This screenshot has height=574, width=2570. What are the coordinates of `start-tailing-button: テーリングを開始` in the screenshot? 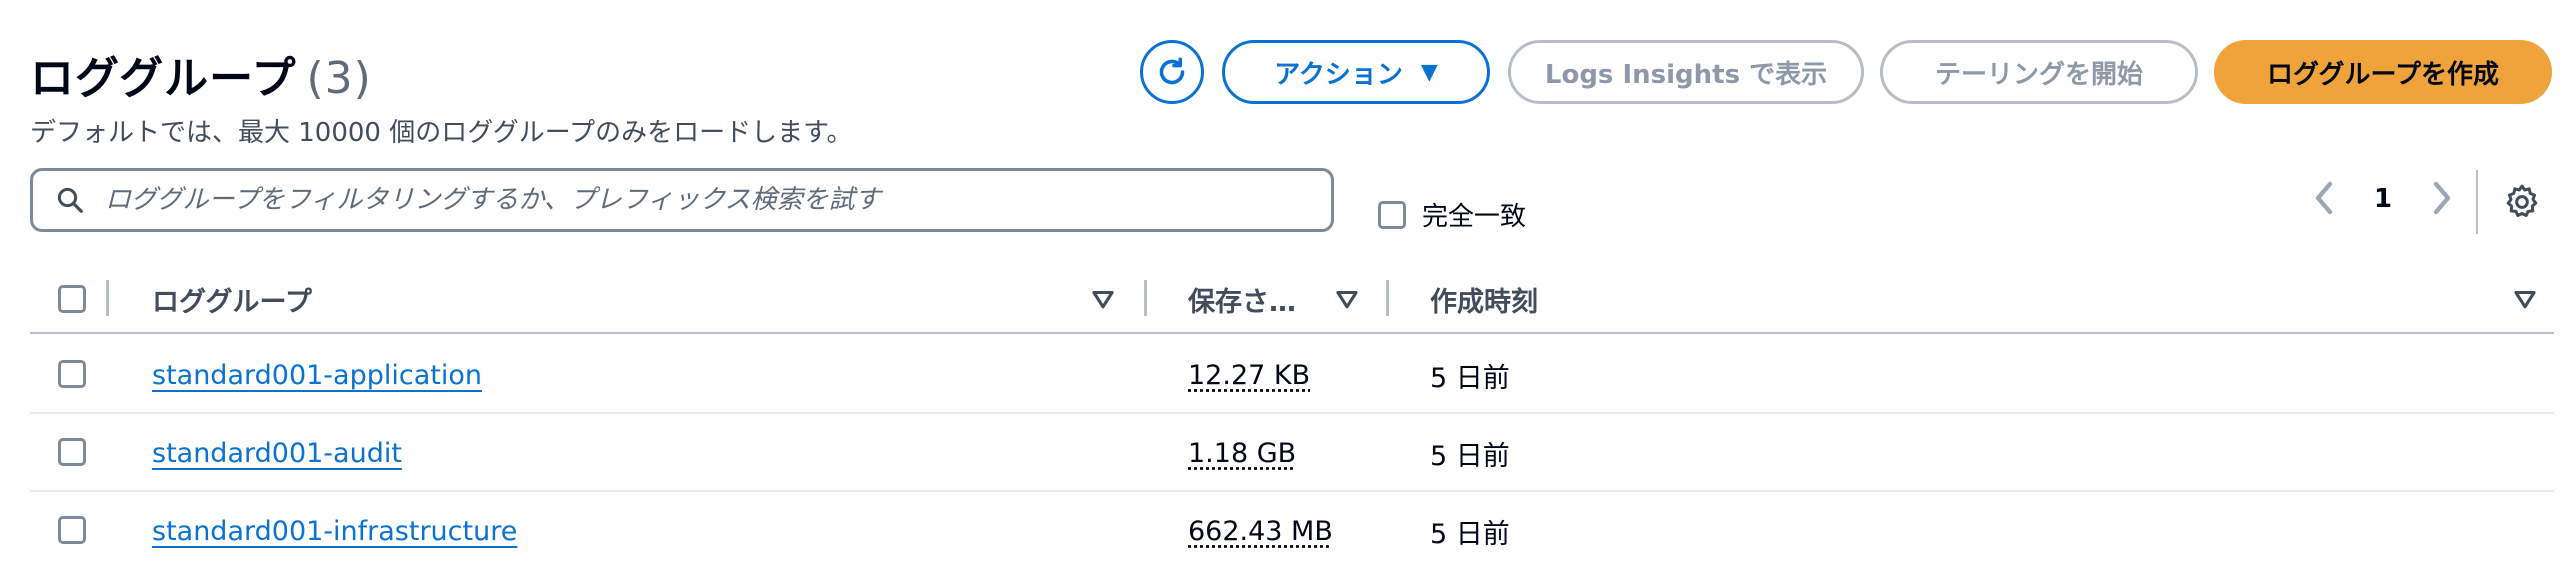 It's located at (2039, 72).